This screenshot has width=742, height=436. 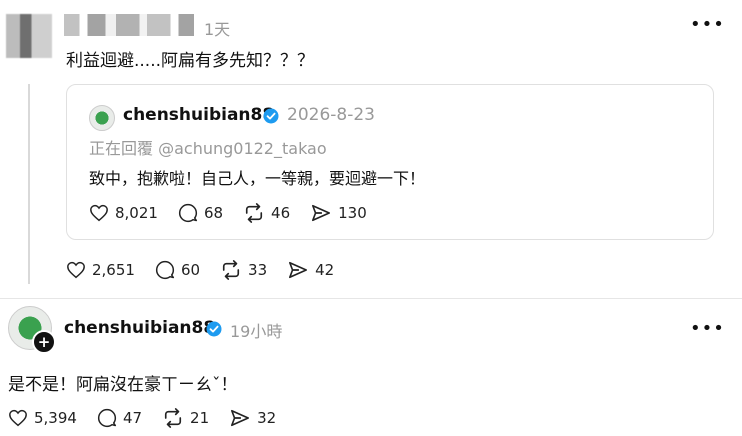 I want to click on share-button: 130, so click(x=338, y=213).